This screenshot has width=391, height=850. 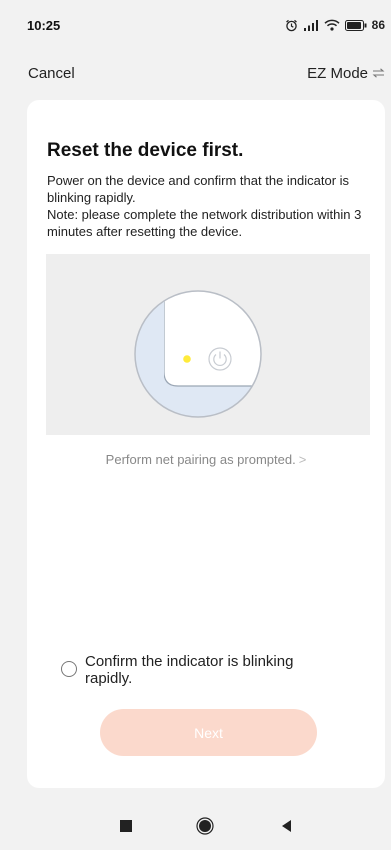 I want to click on mode-label: EZ Mode, so click(x=337, y=73).